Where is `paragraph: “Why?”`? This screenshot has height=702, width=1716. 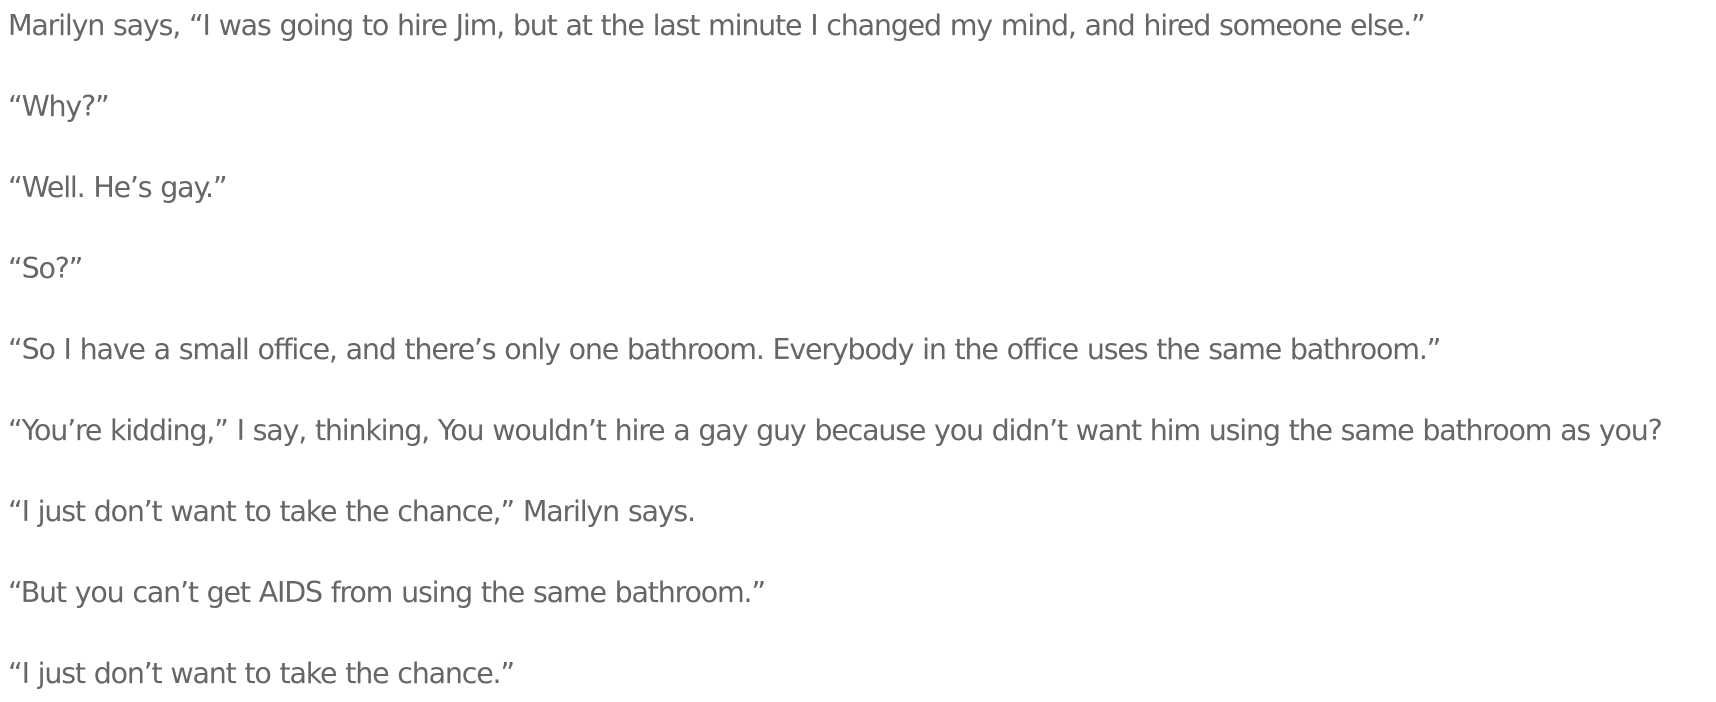 paragraph: “Why?” is located at coordinates (59, 106).